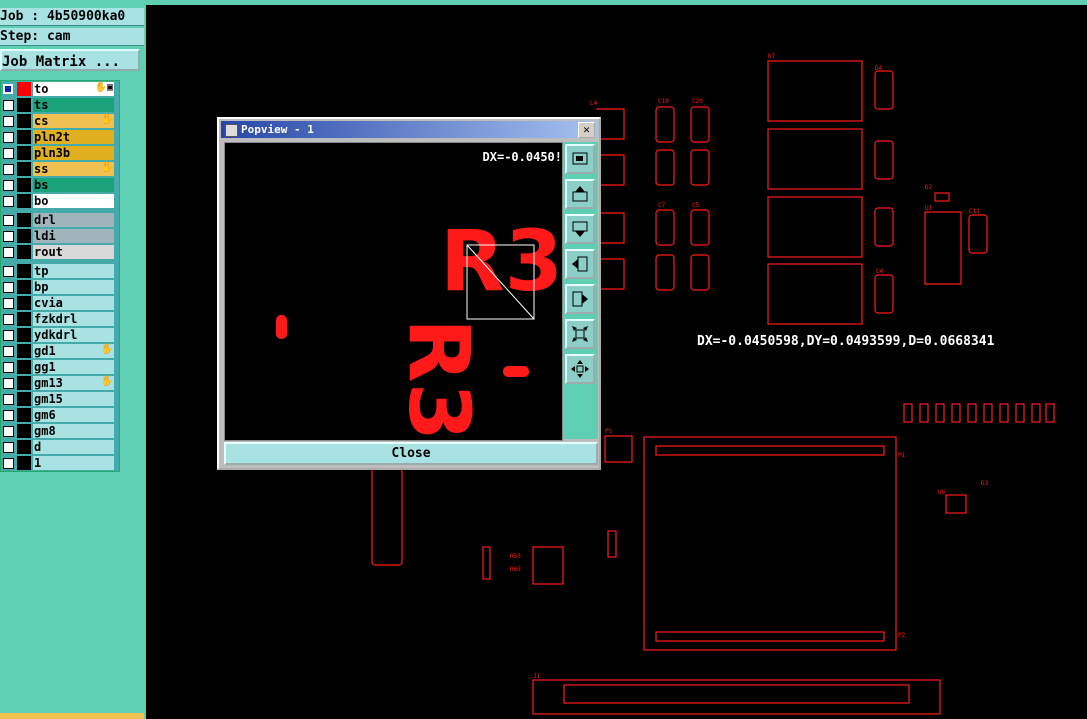  What do you see at coordinates (73, 447) in the screenshot?
I see `layer-name: d` at bounding box center [73, 447].